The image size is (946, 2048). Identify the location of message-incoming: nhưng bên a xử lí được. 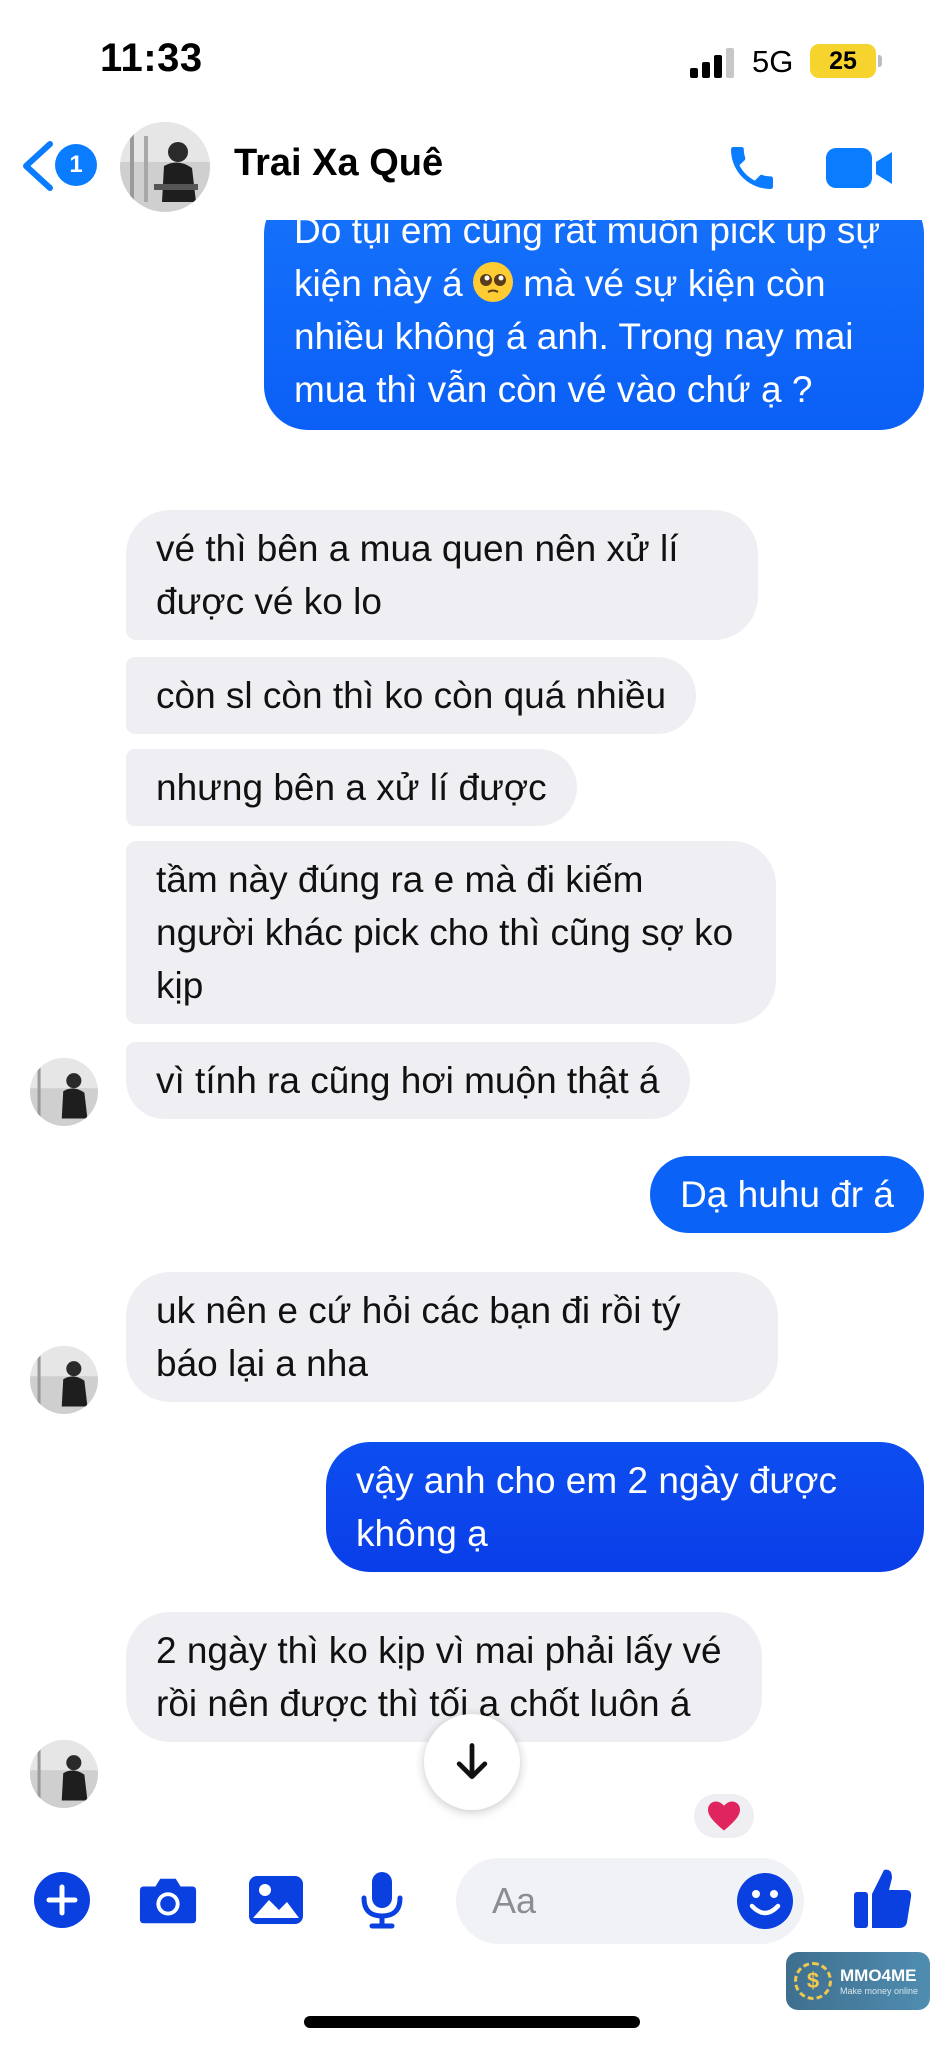
(351, 787).